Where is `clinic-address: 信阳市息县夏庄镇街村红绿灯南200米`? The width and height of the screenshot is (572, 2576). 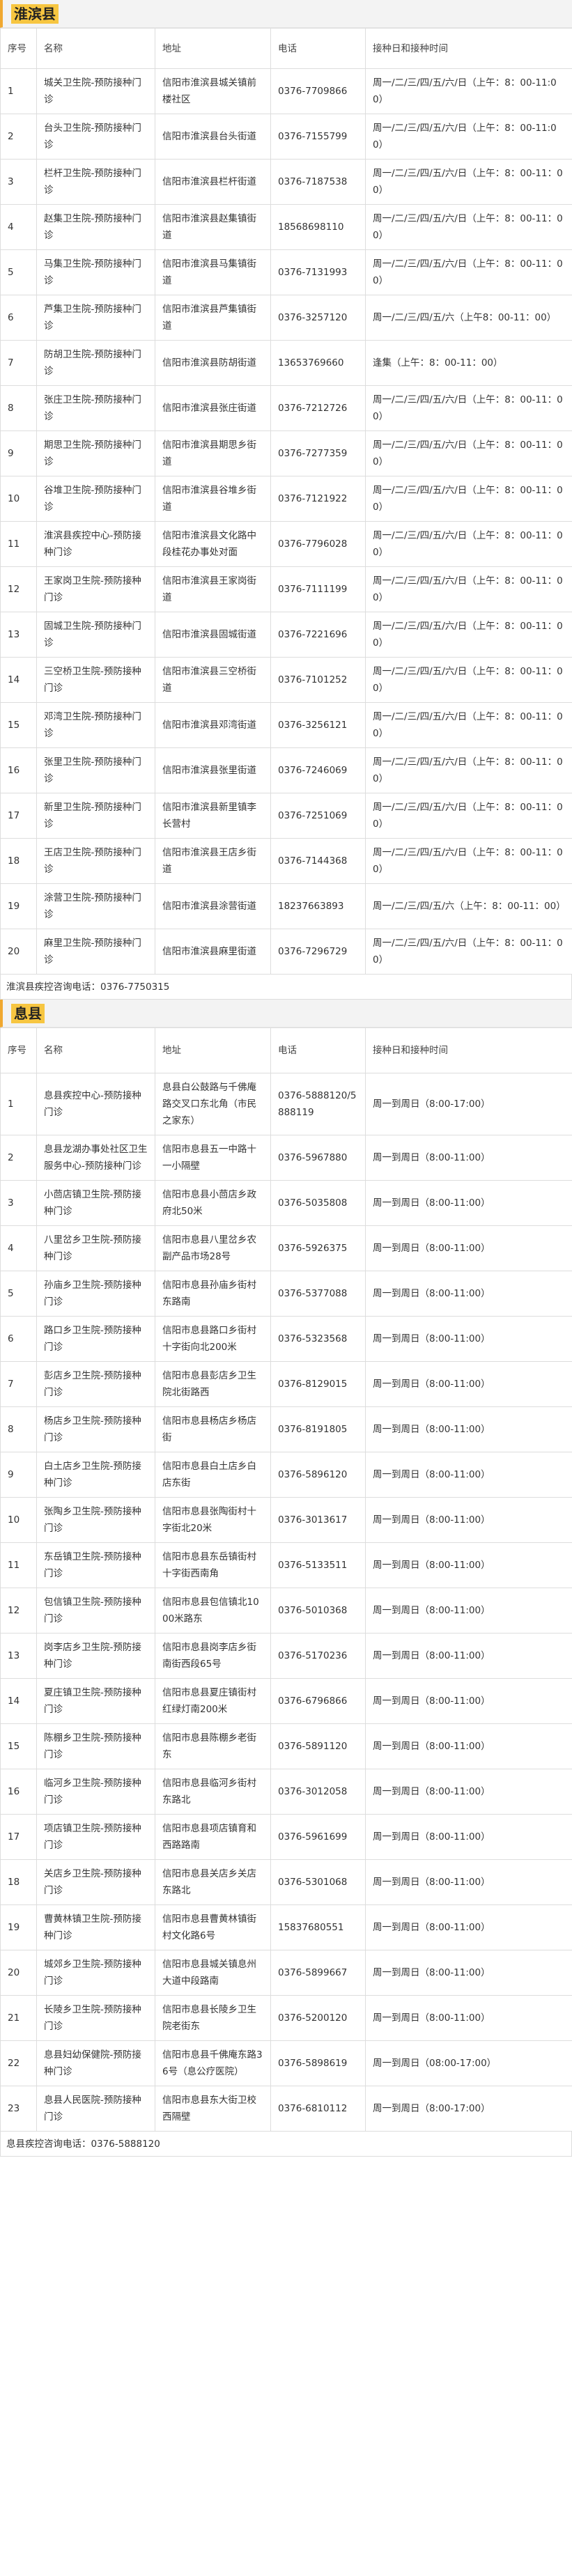
clinic-address: 信阳市息县夏庄镇街村红绿灯南200米 is located at coordinates (213, 1701).